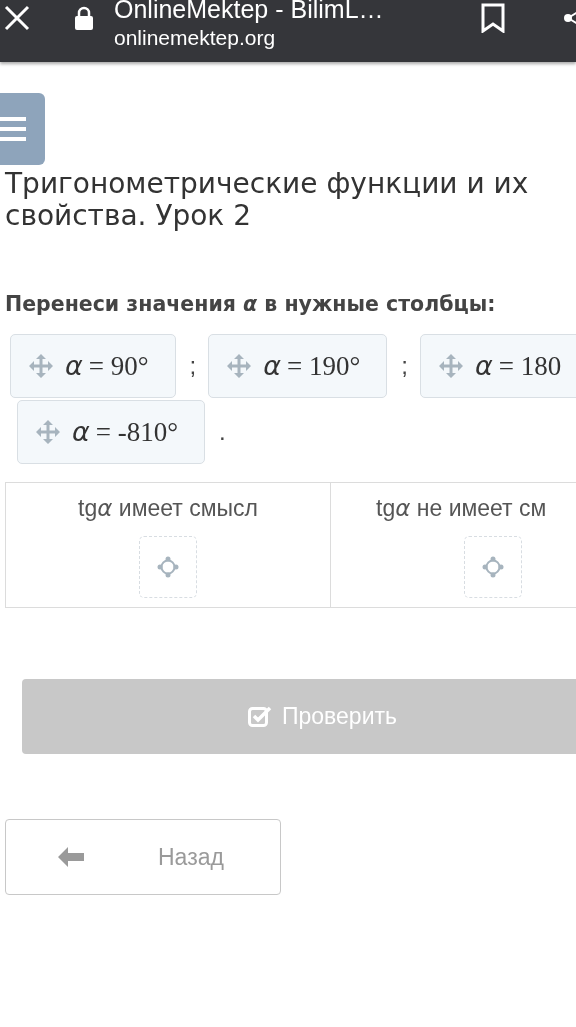  Describe the element at coordinates (84, 18) in the screenshot. I see `lock-icon` at that location.